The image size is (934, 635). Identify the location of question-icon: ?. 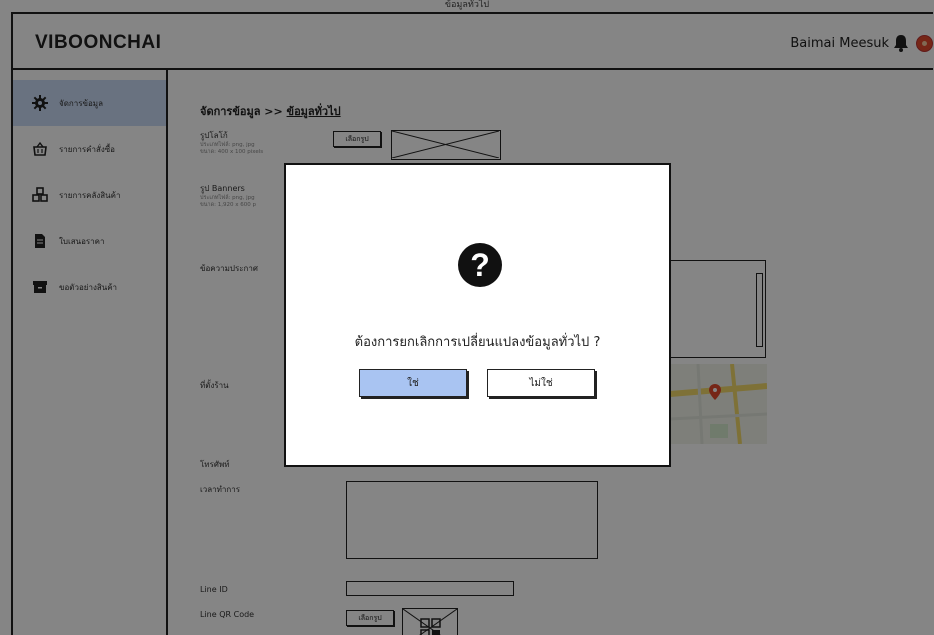
(480, 265).